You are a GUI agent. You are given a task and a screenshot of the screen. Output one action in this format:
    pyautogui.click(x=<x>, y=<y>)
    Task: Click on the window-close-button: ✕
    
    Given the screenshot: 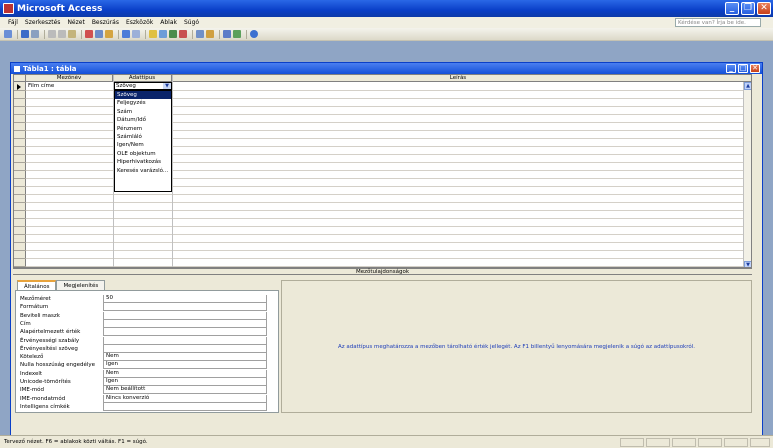 What is the action you would take?
    pyautogui.click(x=755, y=68)
    